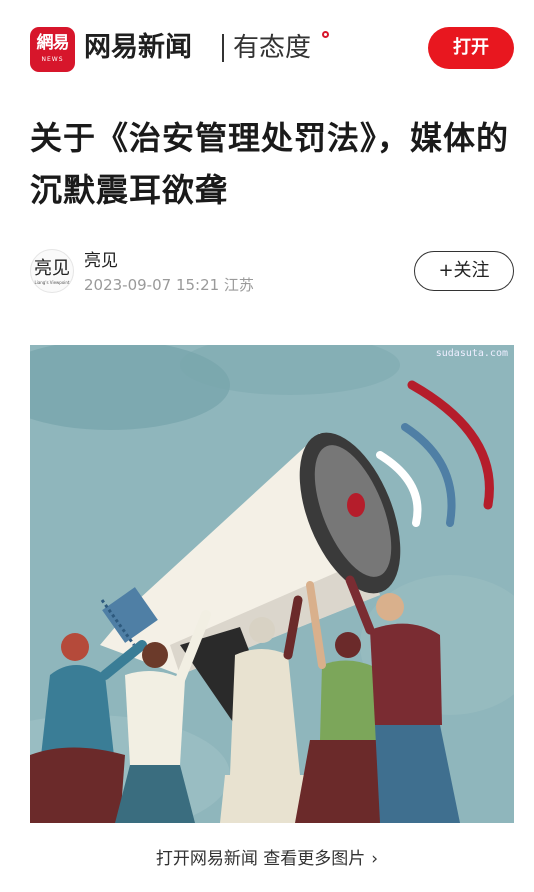  I want to click on avatar-text: 亮见, so click(52, 268).